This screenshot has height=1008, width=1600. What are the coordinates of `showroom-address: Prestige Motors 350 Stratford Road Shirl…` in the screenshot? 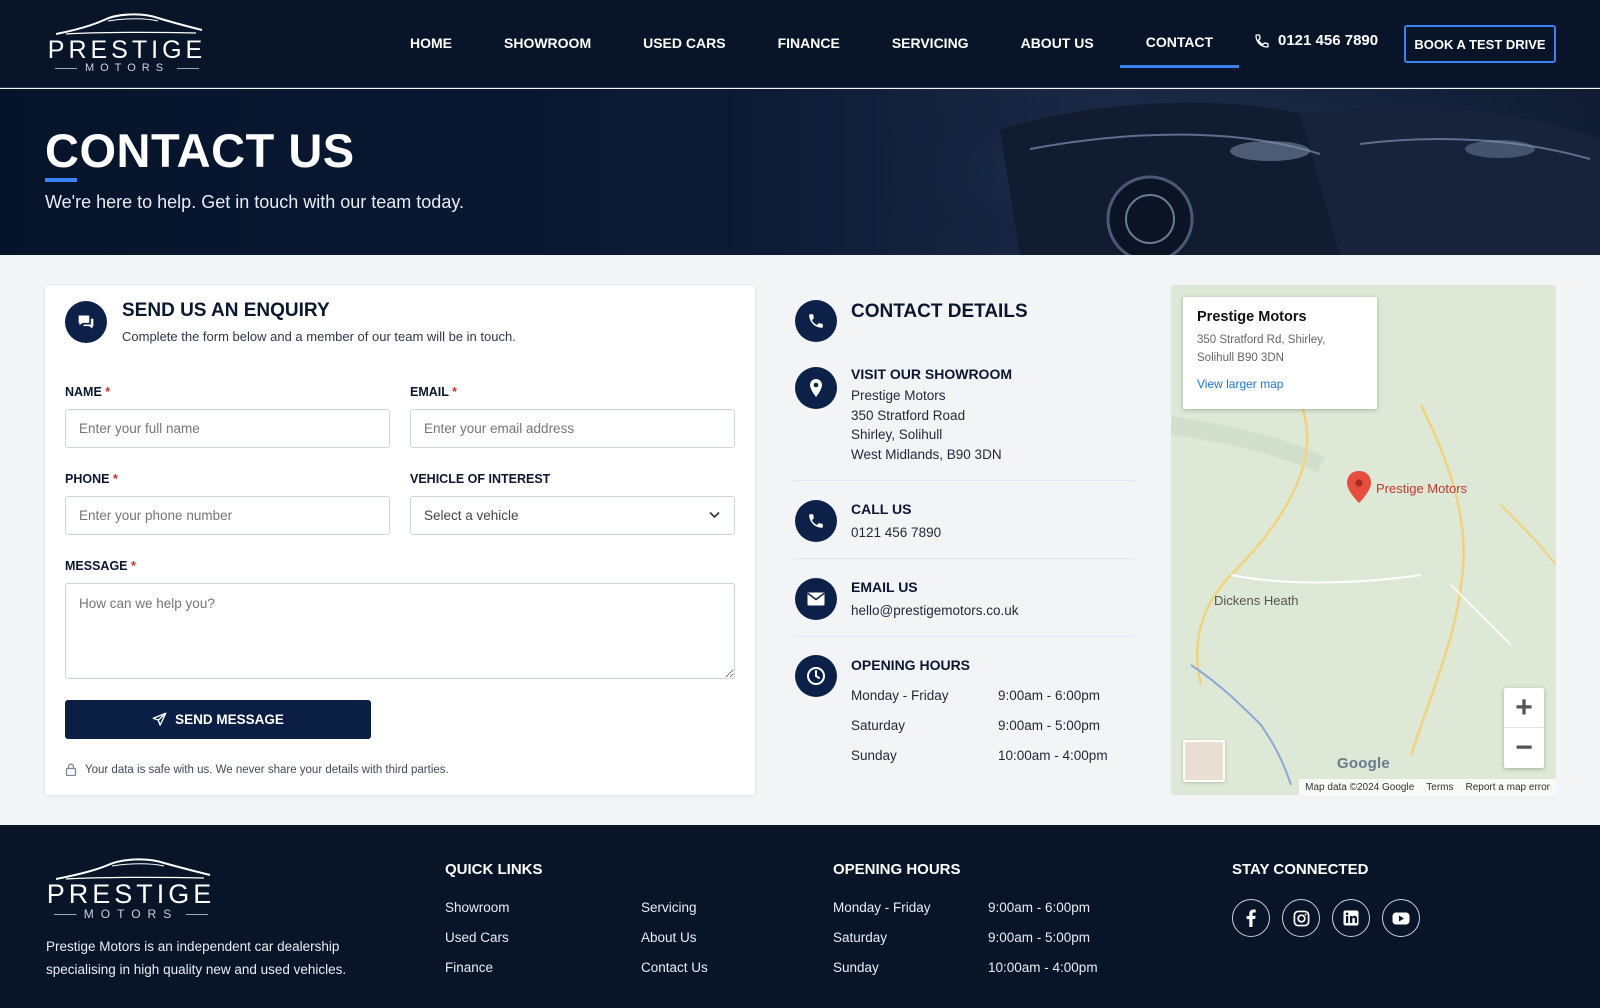 It's located at (926, 425).